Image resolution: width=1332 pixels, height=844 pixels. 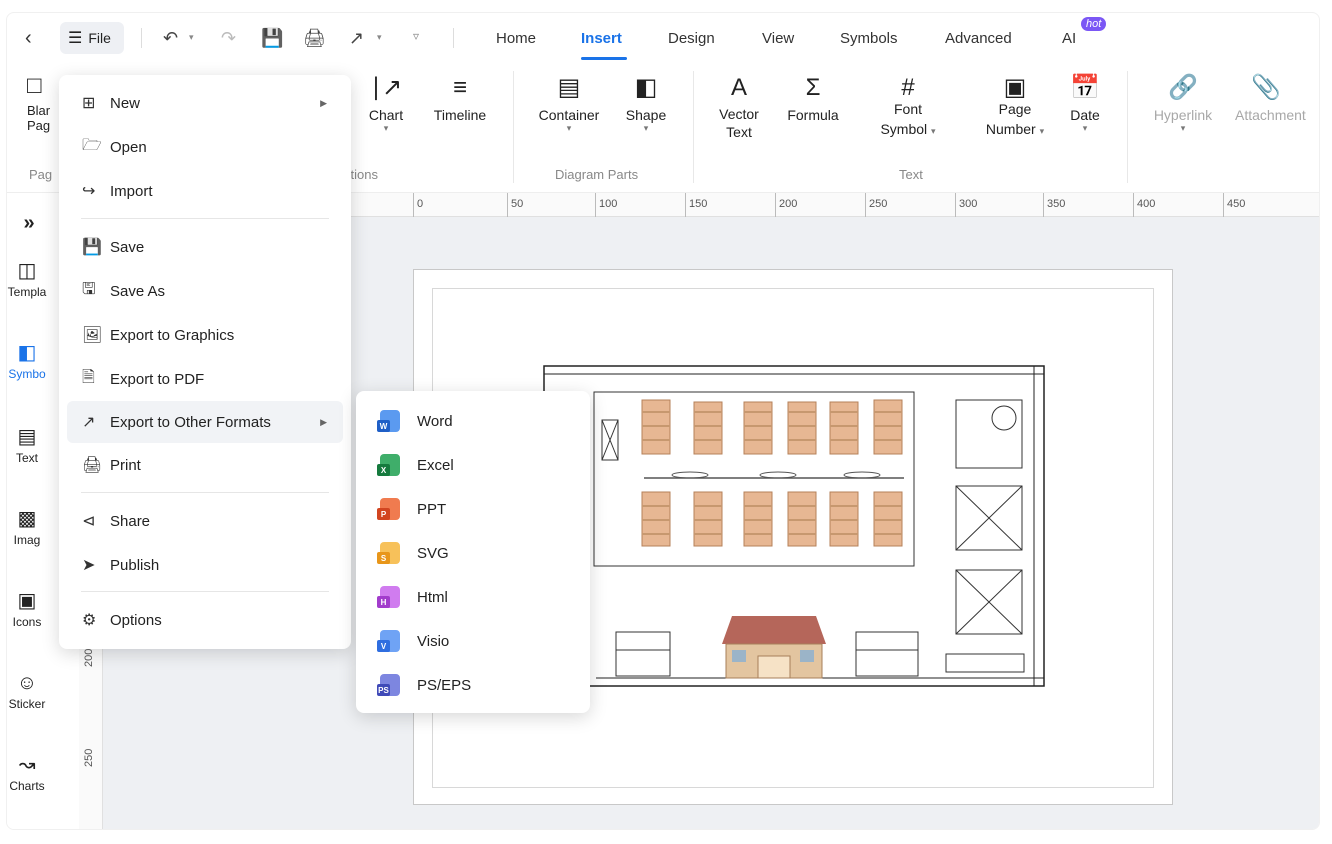 I want to click on export-word: W Word, so click(x=473, y=421).